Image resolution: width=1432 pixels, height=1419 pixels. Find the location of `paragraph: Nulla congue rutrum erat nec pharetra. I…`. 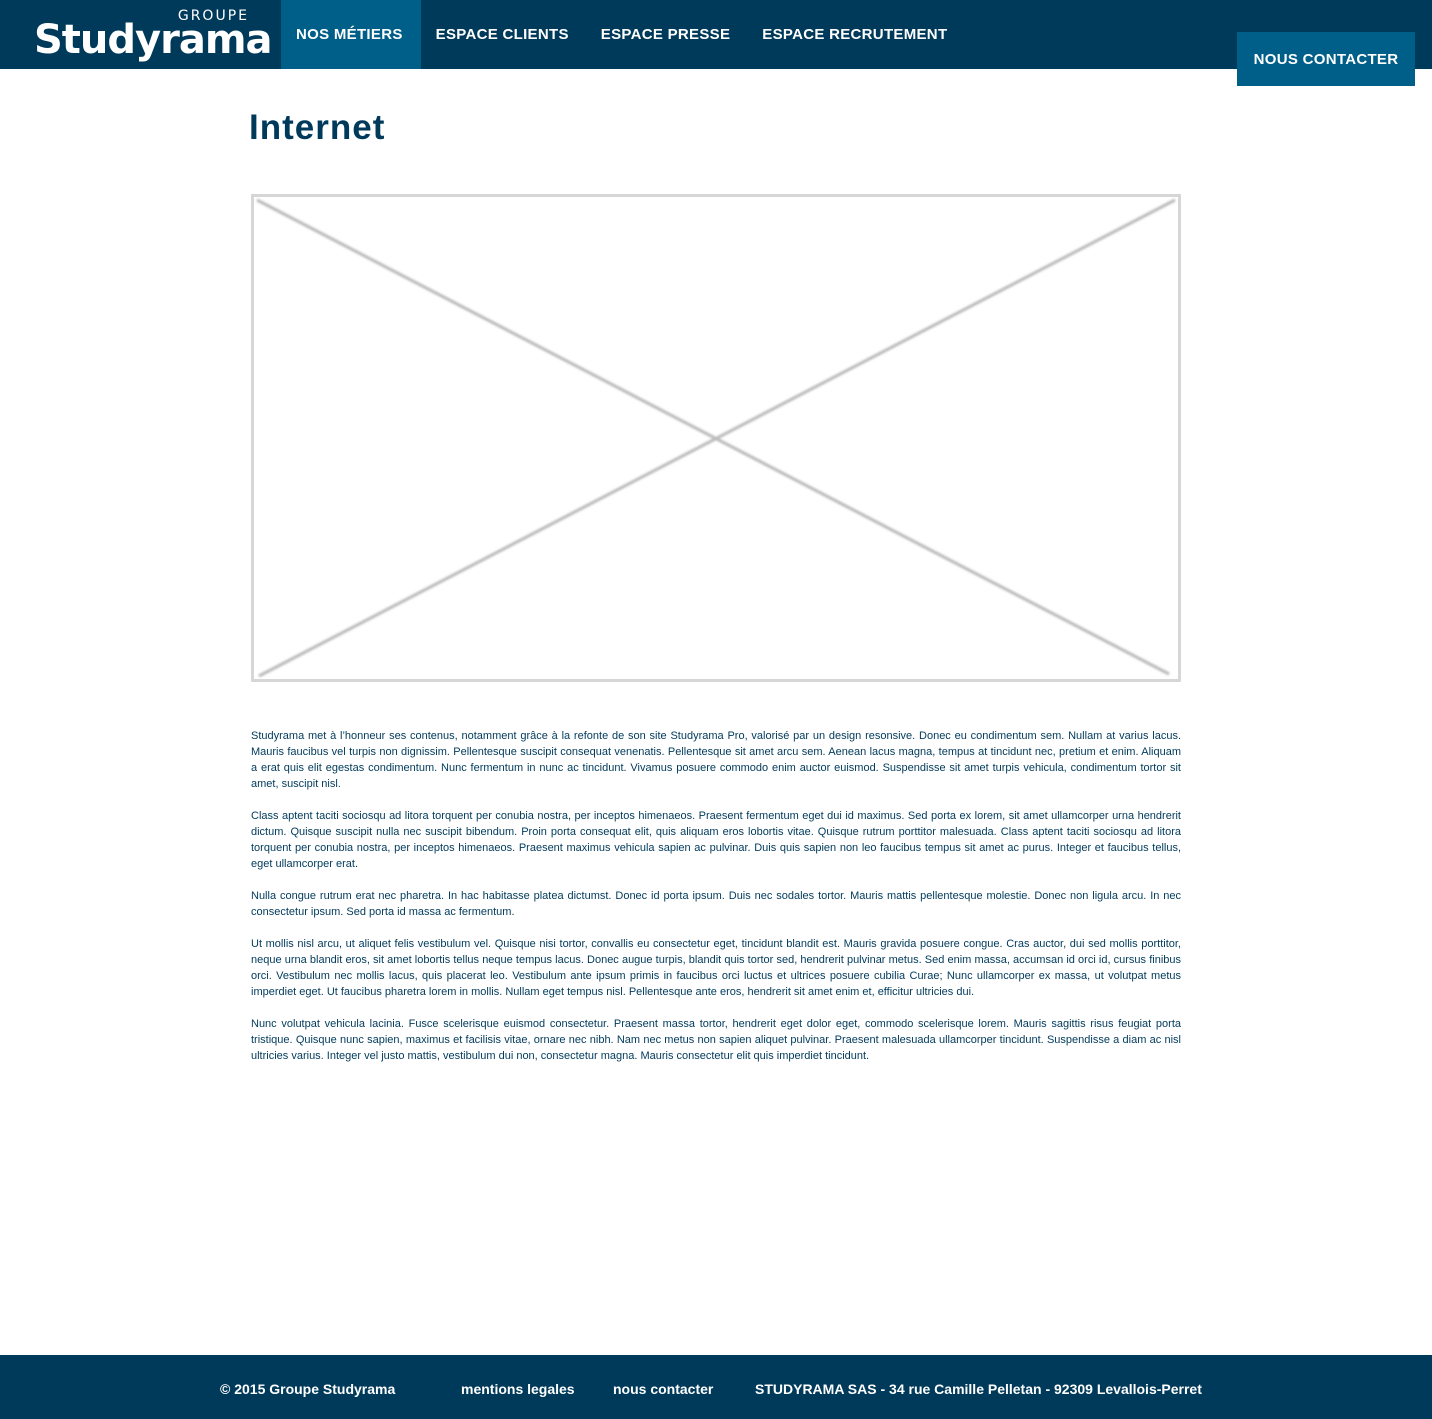

paragraph: Nulla congue rutrum erat nec pharetra. I… is located at coordinates (716, 904).